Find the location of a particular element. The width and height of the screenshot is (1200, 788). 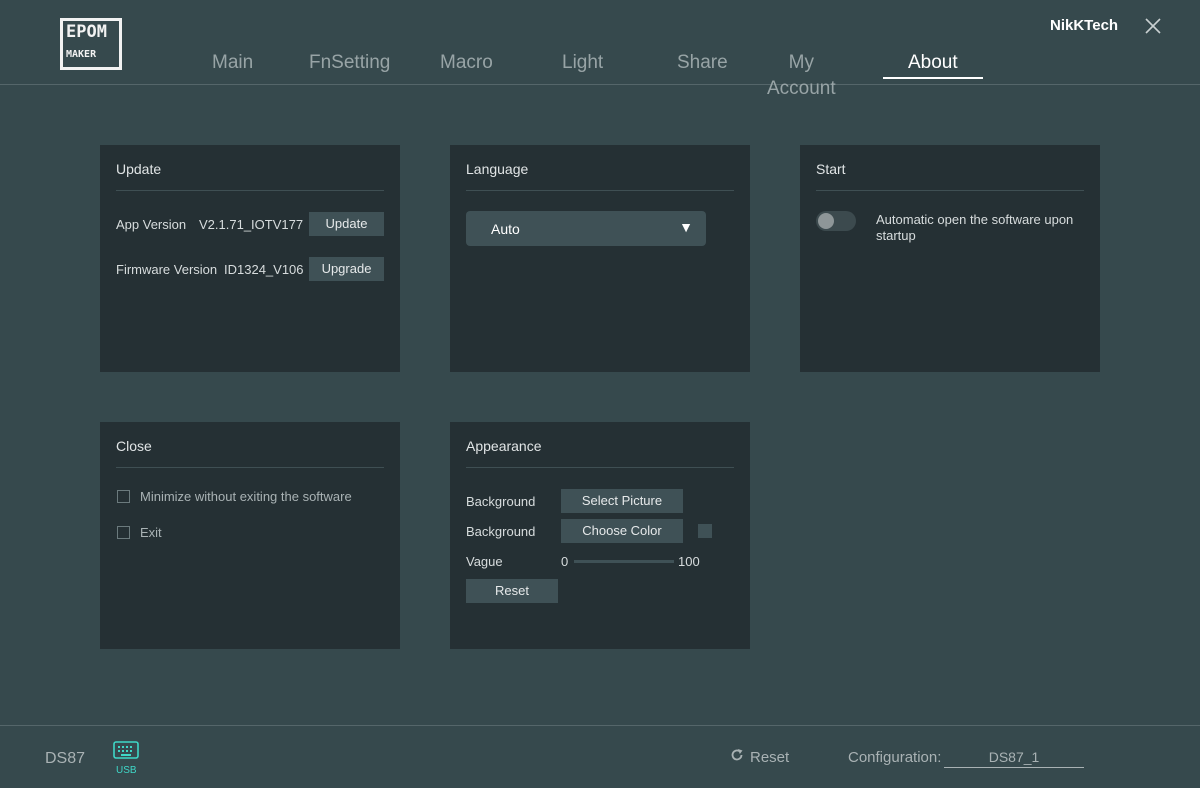

configuration-label: Configuration: is located at coordinates (895, 757).